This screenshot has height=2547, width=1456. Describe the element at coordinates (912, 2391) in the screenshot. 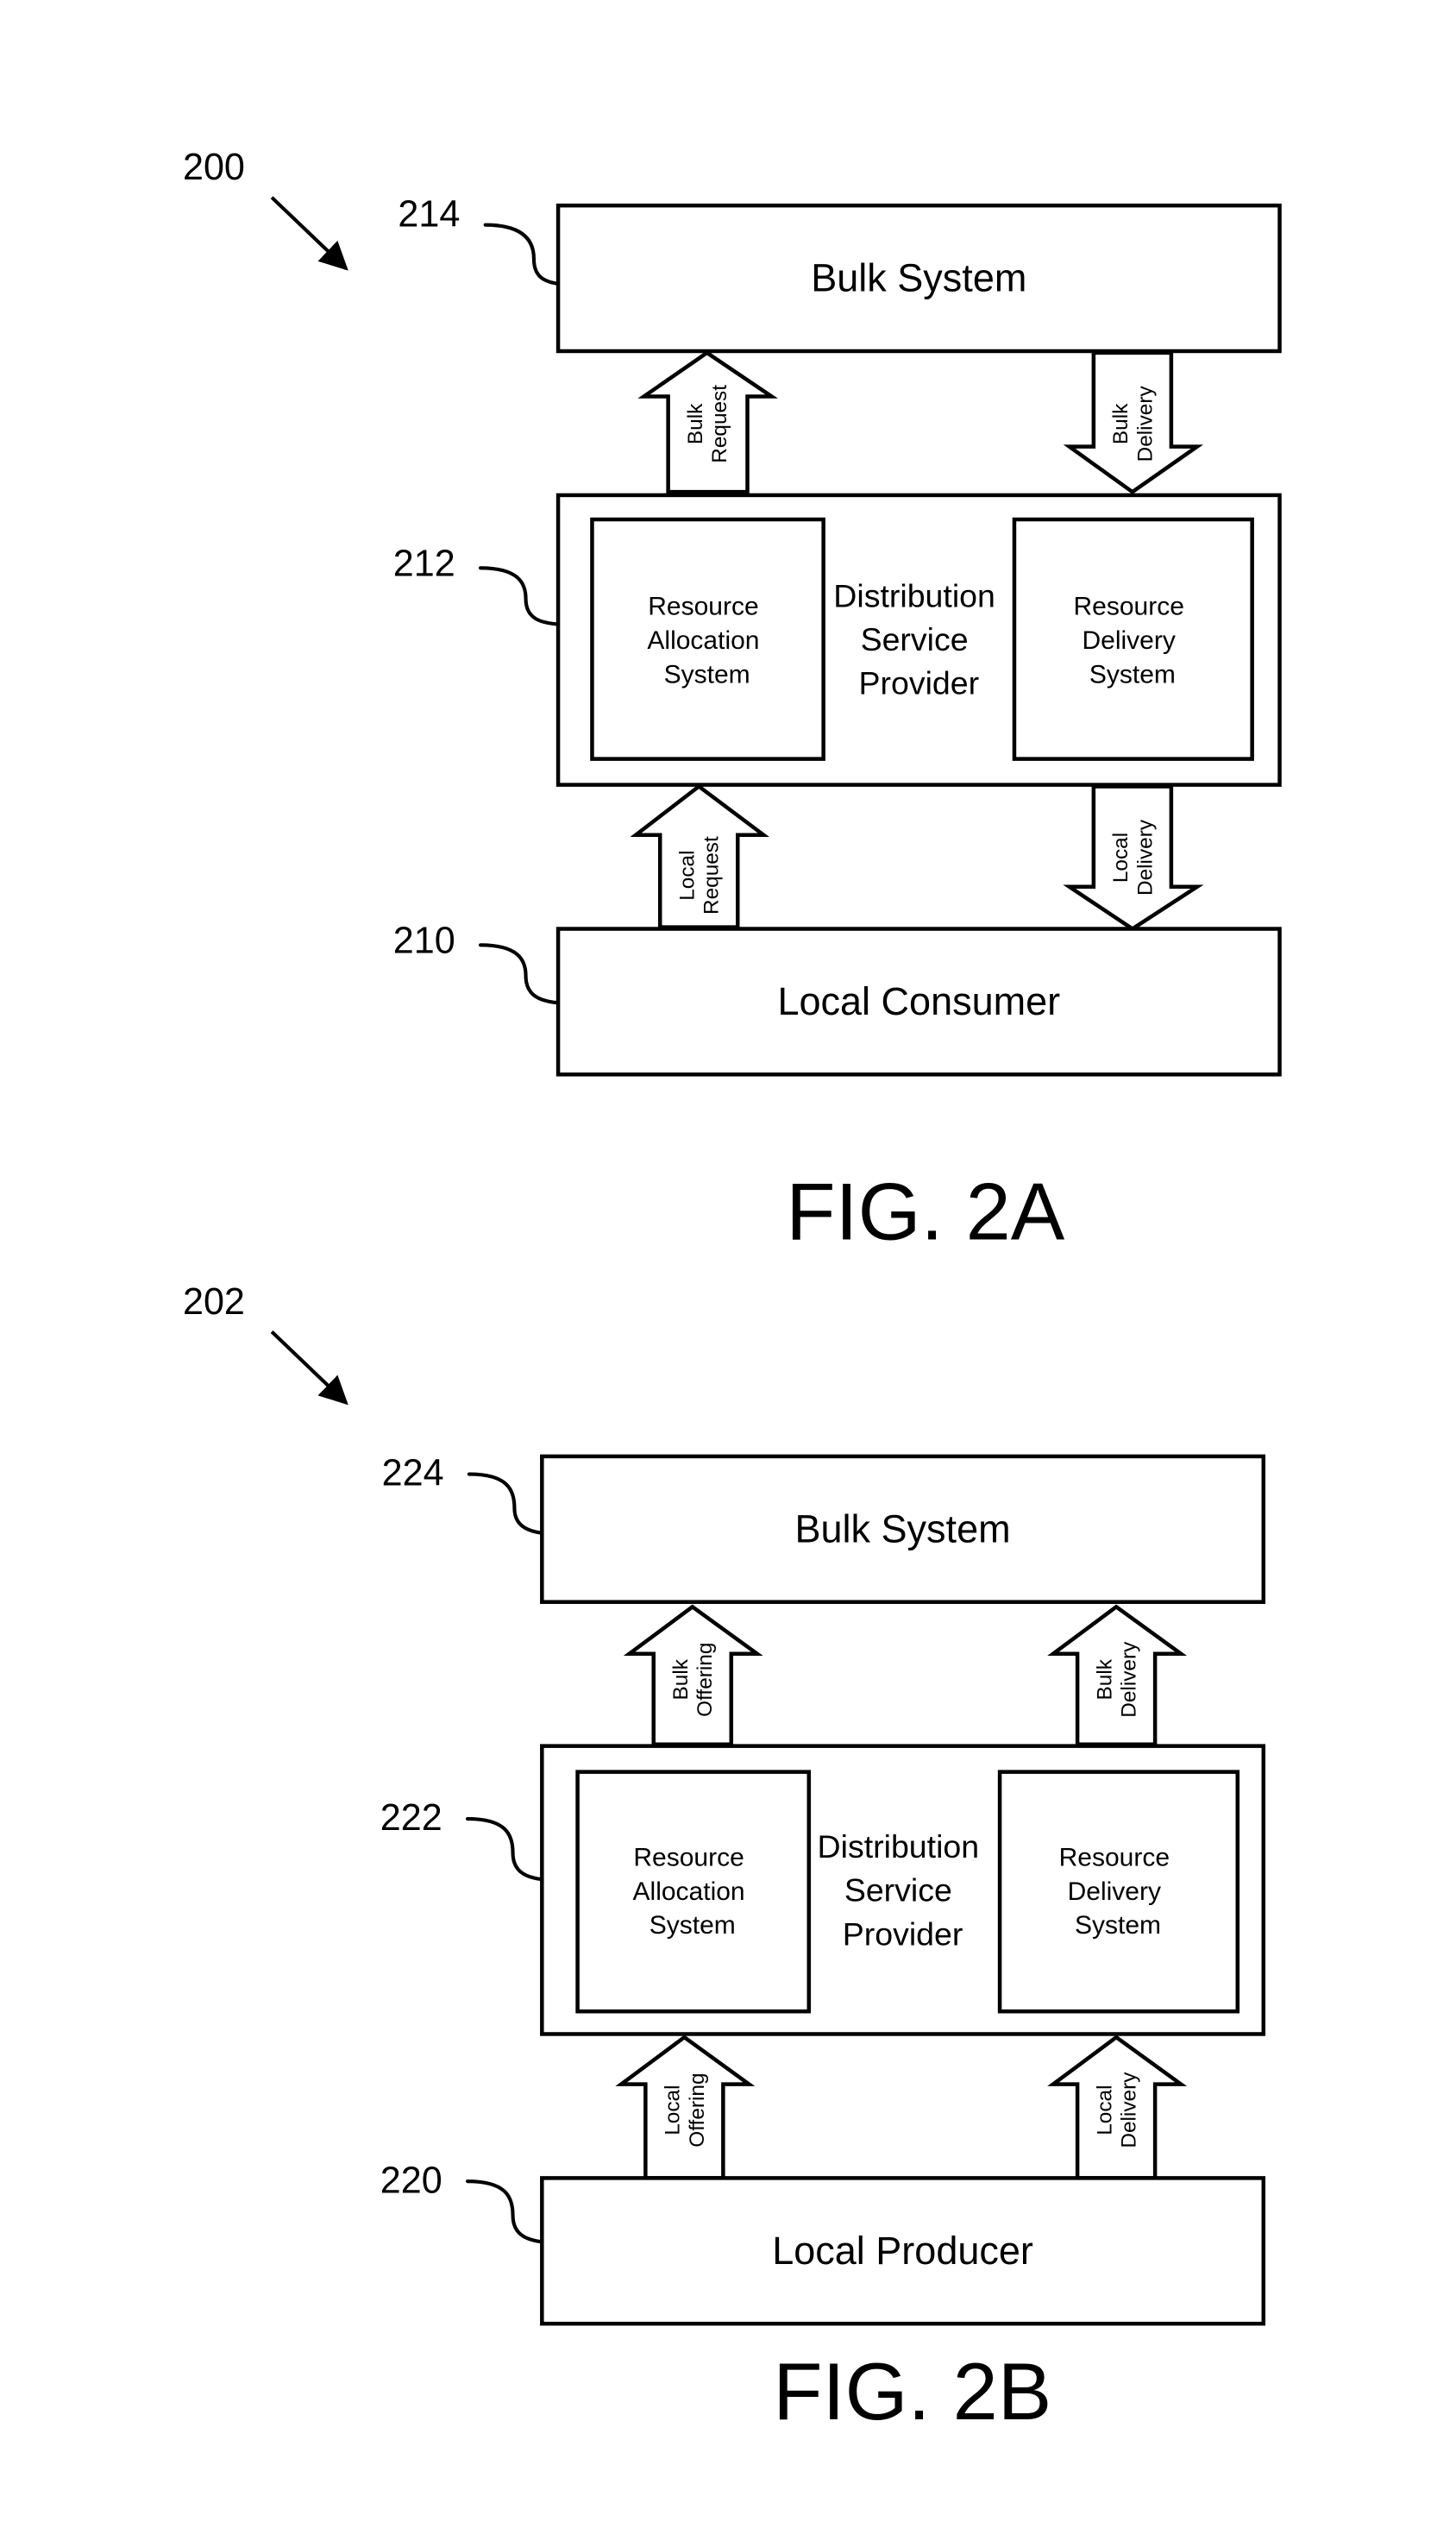

I see `figure-caption-2b: FIG. 2B` at that location.